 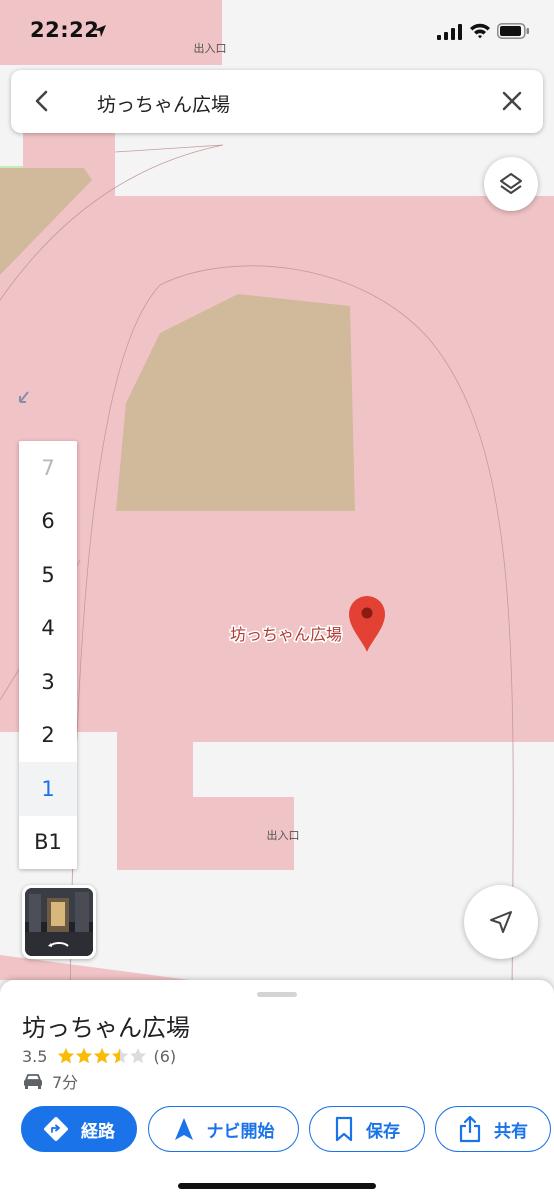 I want to click on directions-icon, so click(x=56, y=1129).